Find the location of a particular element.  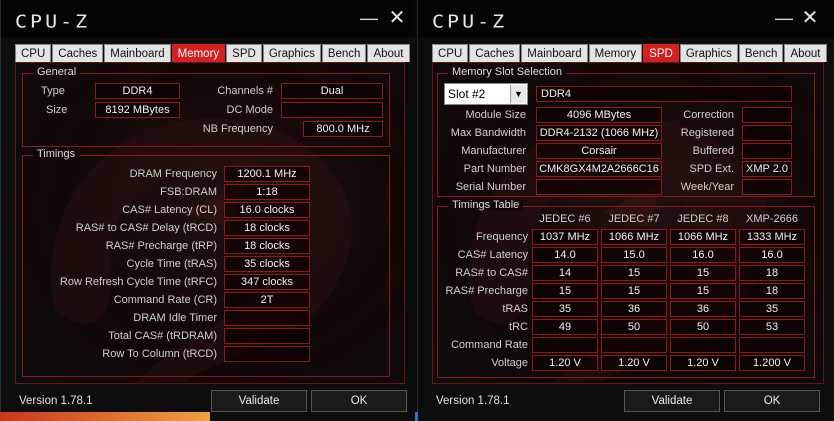

timing-value-field: 1:18 is located at coordinates (267, 192).